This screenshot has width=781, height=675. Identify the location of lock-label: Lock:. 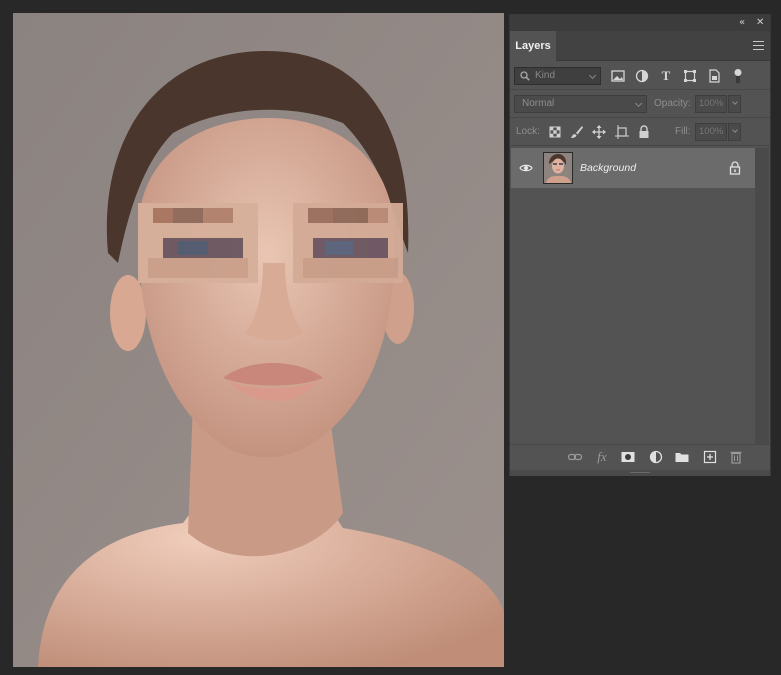
(528, 131).